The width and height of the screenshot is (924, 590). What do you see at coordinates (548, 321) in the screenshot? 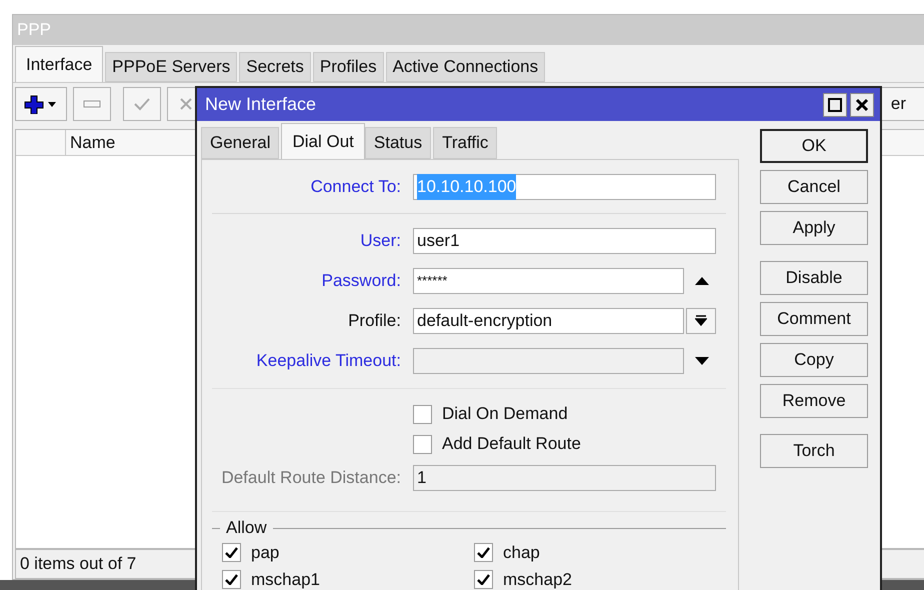
I see `select-field: default-encryption` at bounding box center [548, 321].